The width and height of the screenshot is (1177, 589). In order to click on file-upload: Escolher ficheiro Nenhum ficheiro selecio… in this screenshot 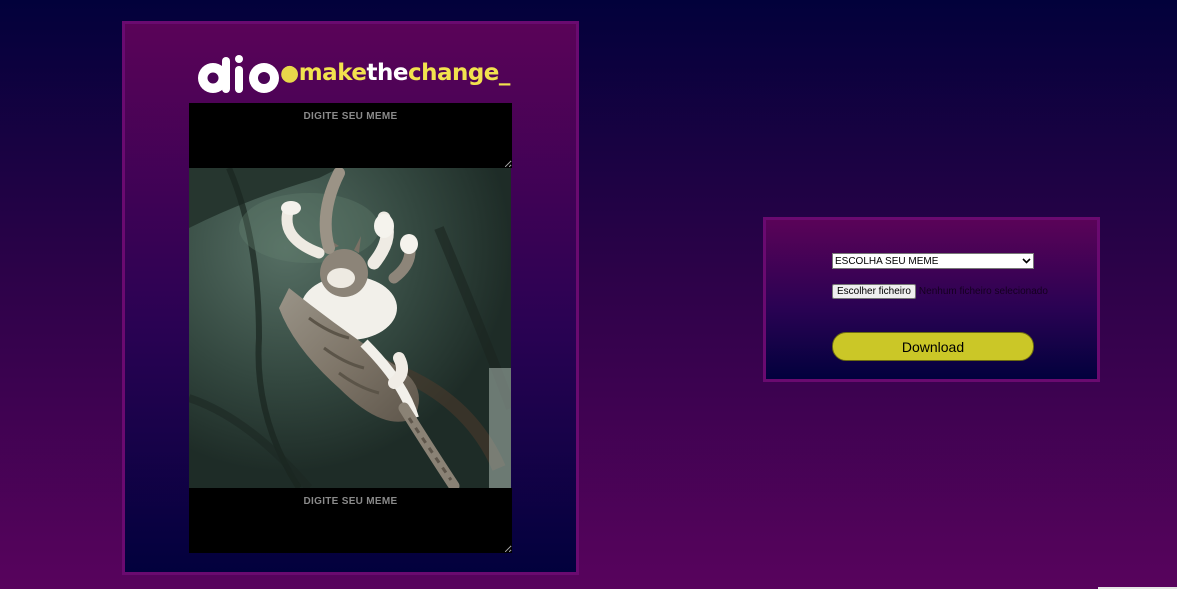, I will do `click(940, 291)`.